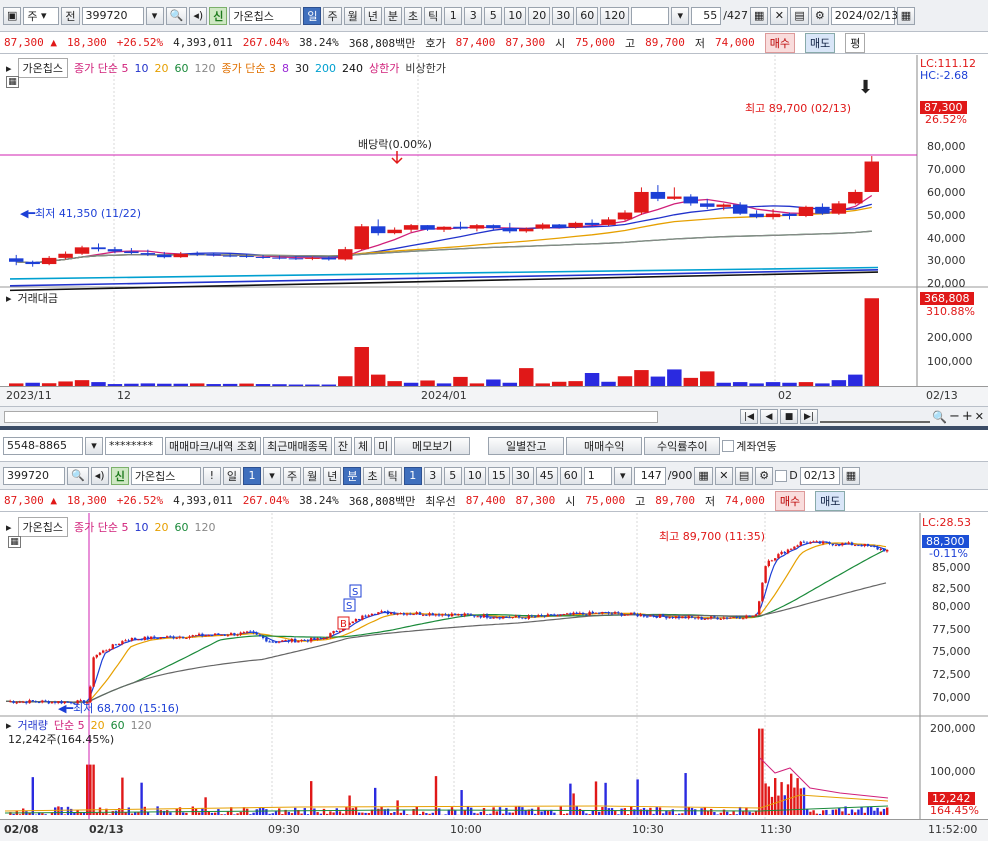 The image size is (988, 841). What do you see at coordinates (851, 475) in the screenshot?
I see `bottom-calendar-icon: ▦` at bounding box center [851, 475].